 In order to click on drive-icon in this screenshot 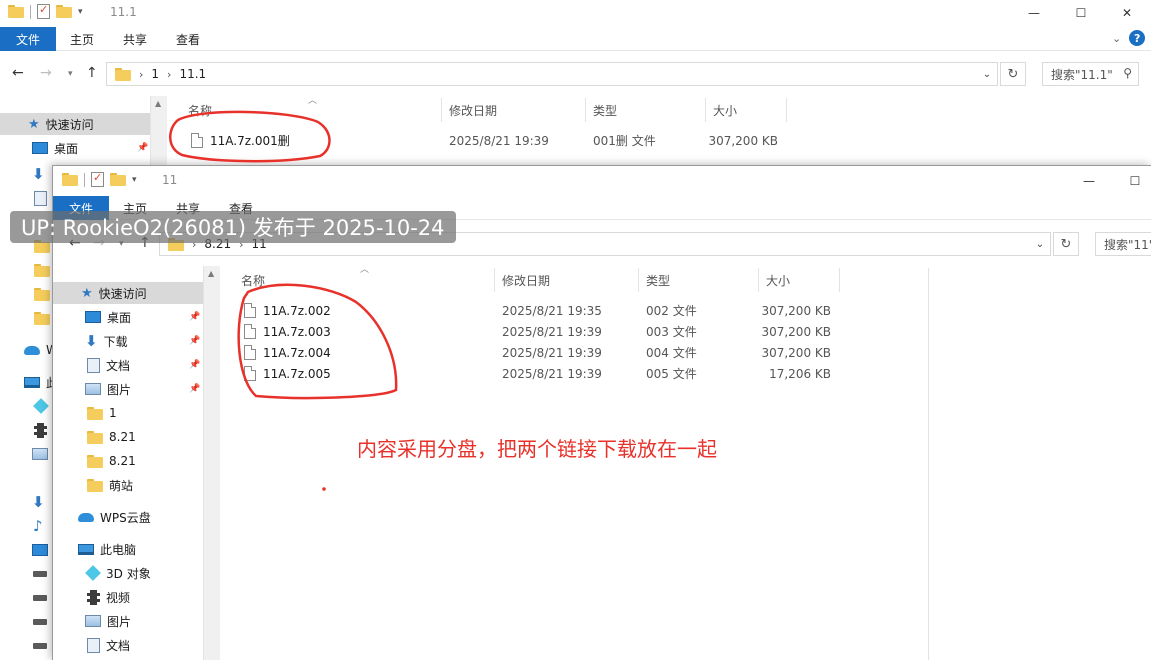, I will do `click(40, 622)`.